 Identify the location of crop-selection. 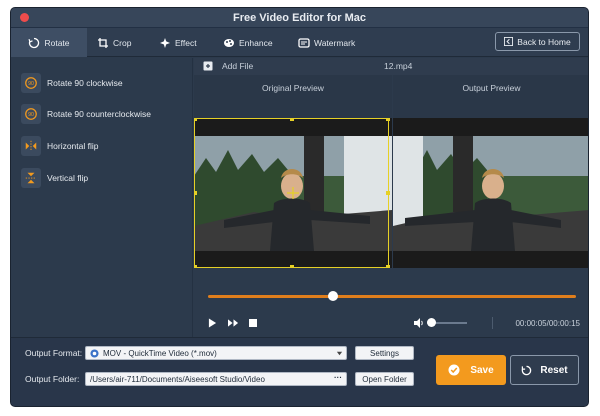
(292, 193).